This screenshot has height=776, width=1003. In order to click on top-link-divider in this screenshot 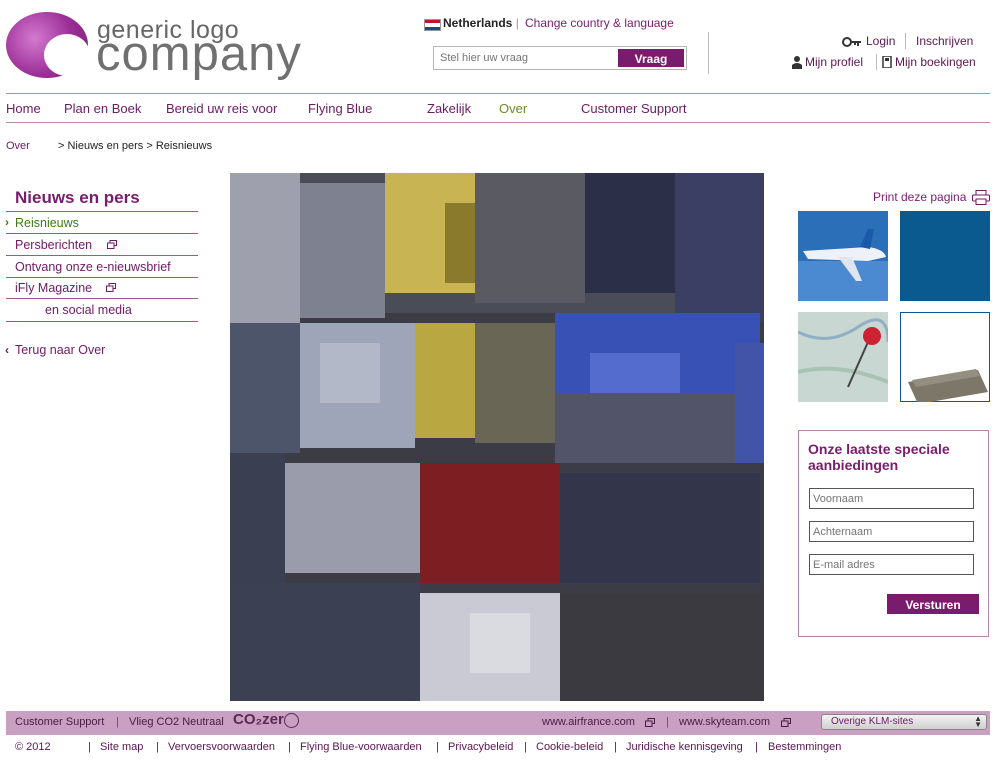, I will do `click(905, 41)`.